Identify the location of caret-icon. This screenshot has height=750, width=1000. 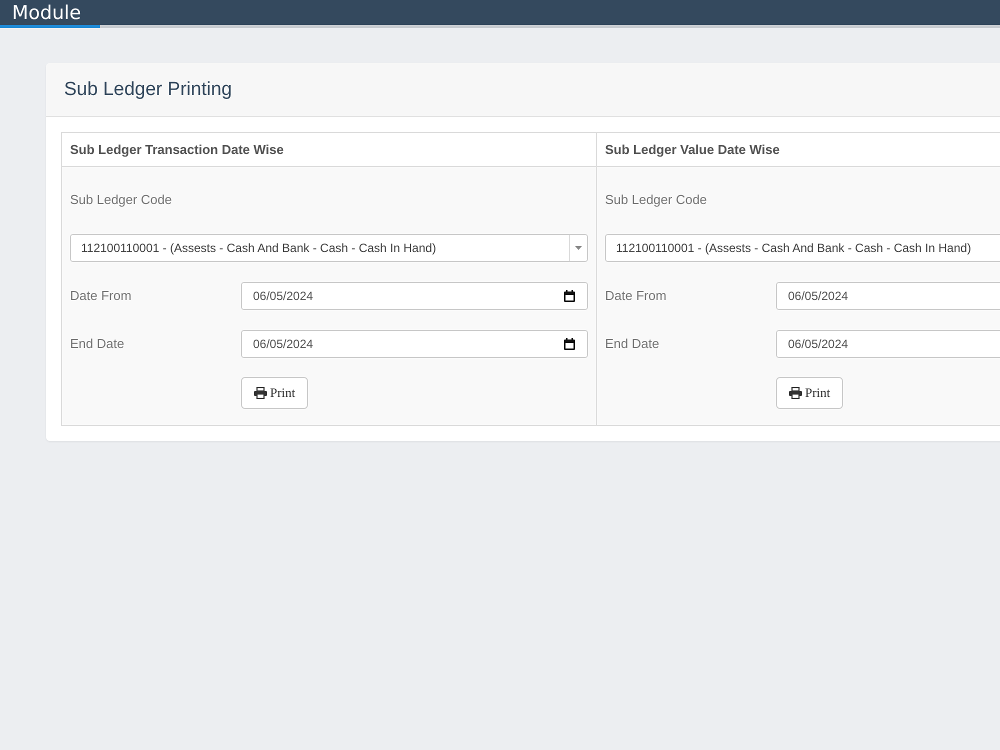
(578, 248).